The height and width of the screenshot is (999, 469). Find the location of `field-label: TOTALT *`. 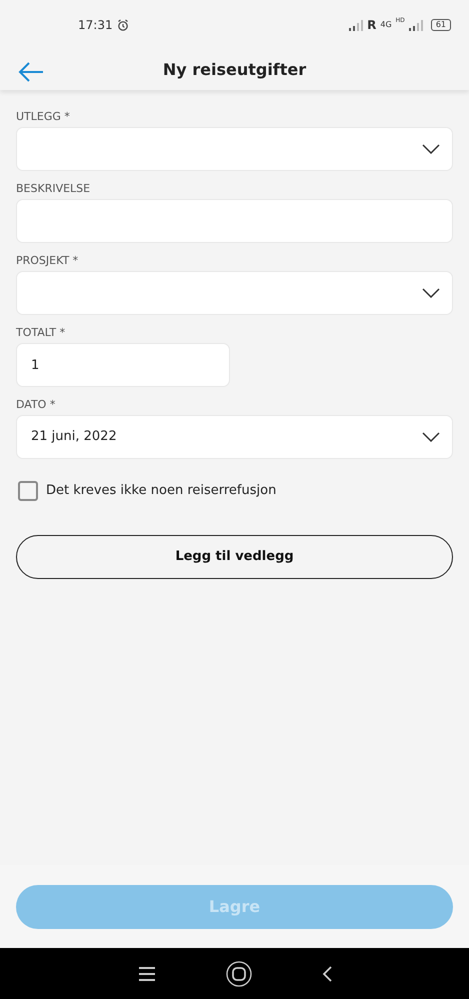

field-label: TOTALT * is located at coordinates (41, 333).